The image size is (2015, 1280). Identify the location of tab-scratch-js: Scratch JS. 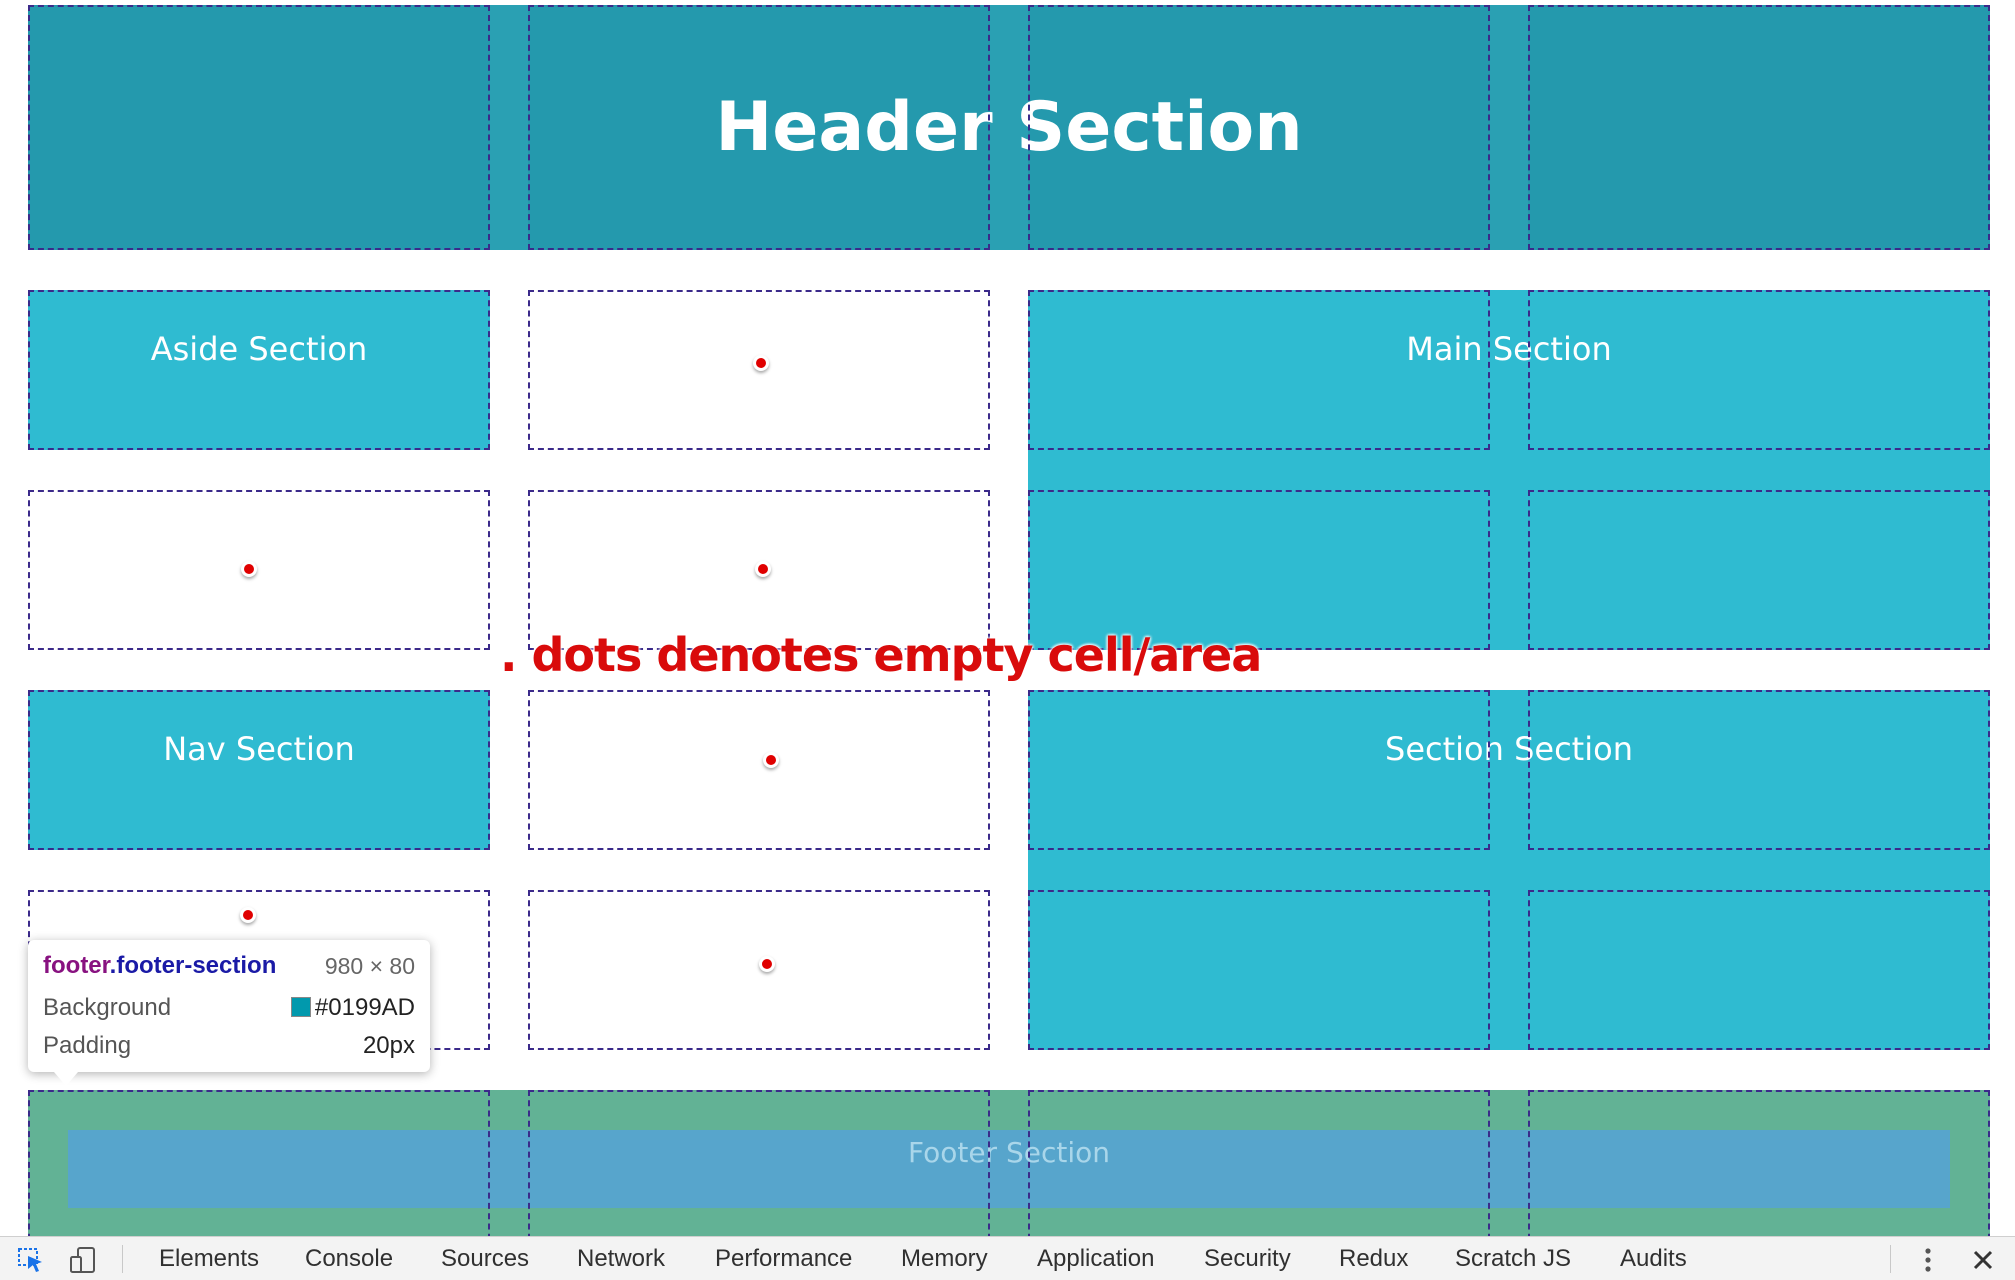
(1513, 1259).